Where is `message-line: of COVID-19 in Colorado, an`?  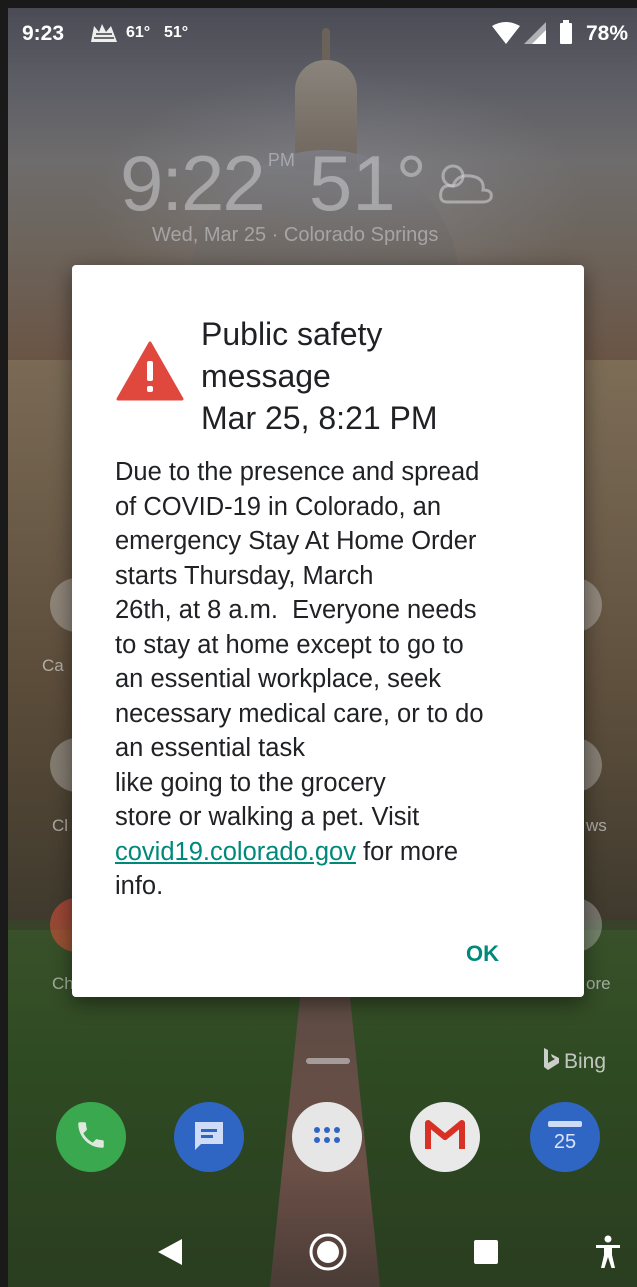
message-line: of COVID-19 in Colorado, an is located at coordinates (278, 506).